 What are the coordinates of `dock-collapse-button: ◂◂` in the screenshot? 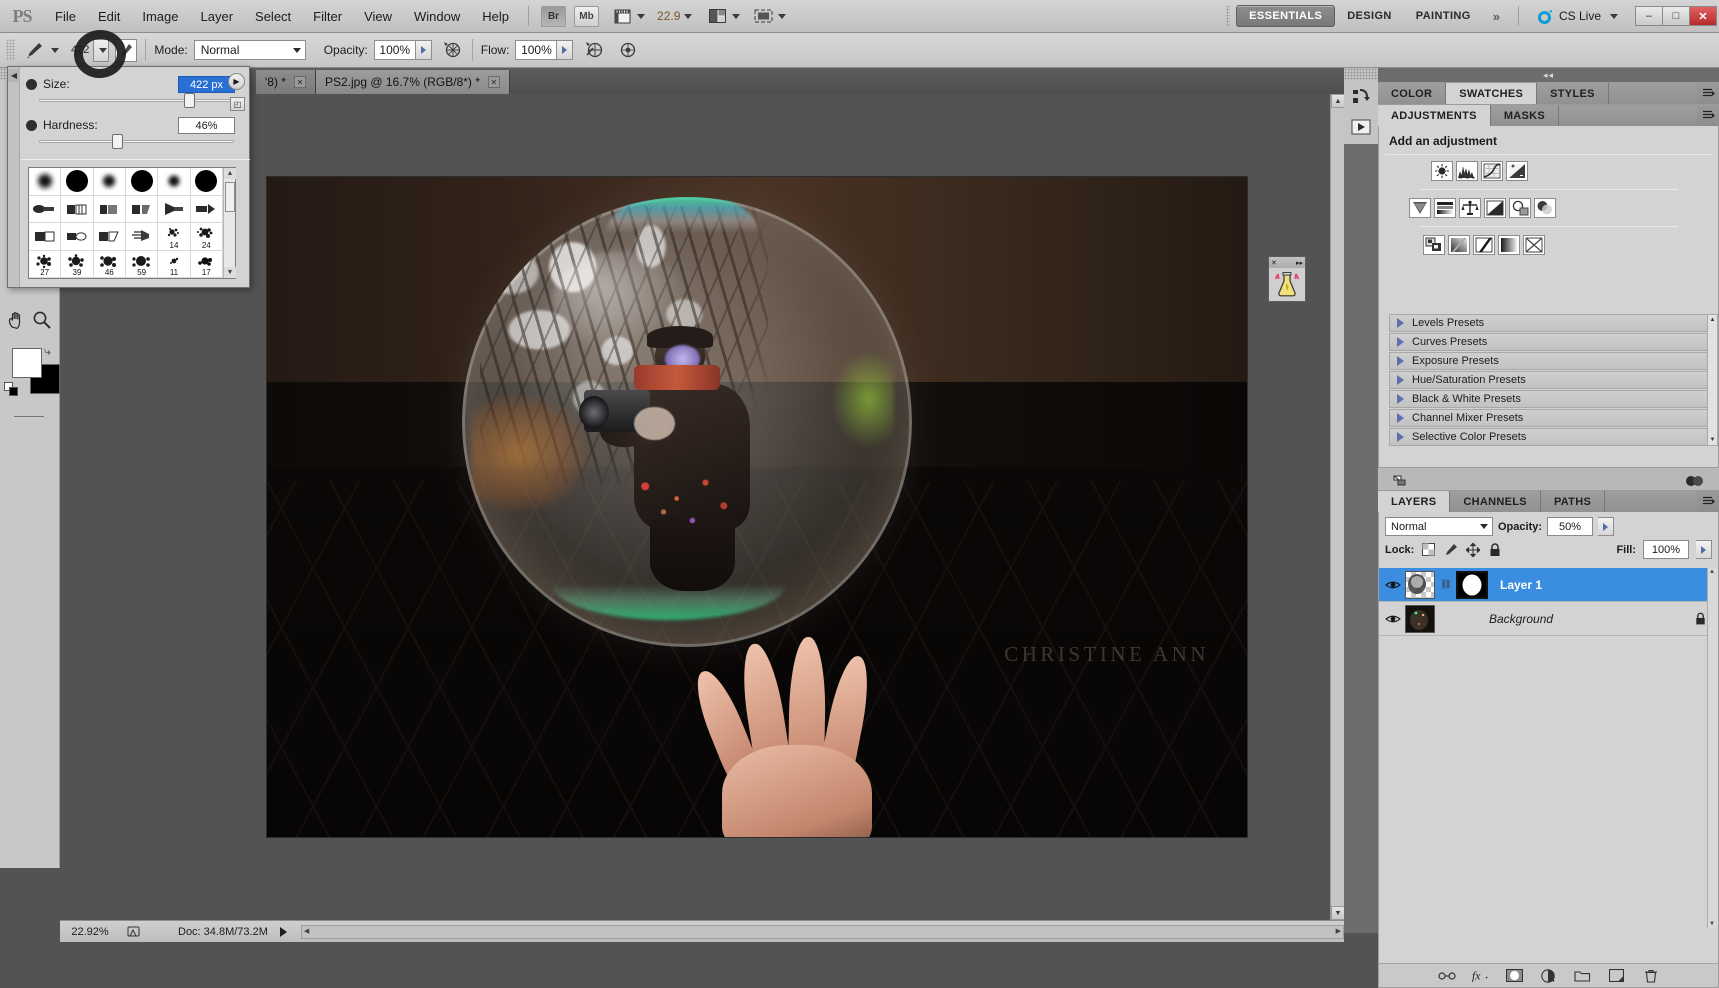 It's located at (1548, 75).